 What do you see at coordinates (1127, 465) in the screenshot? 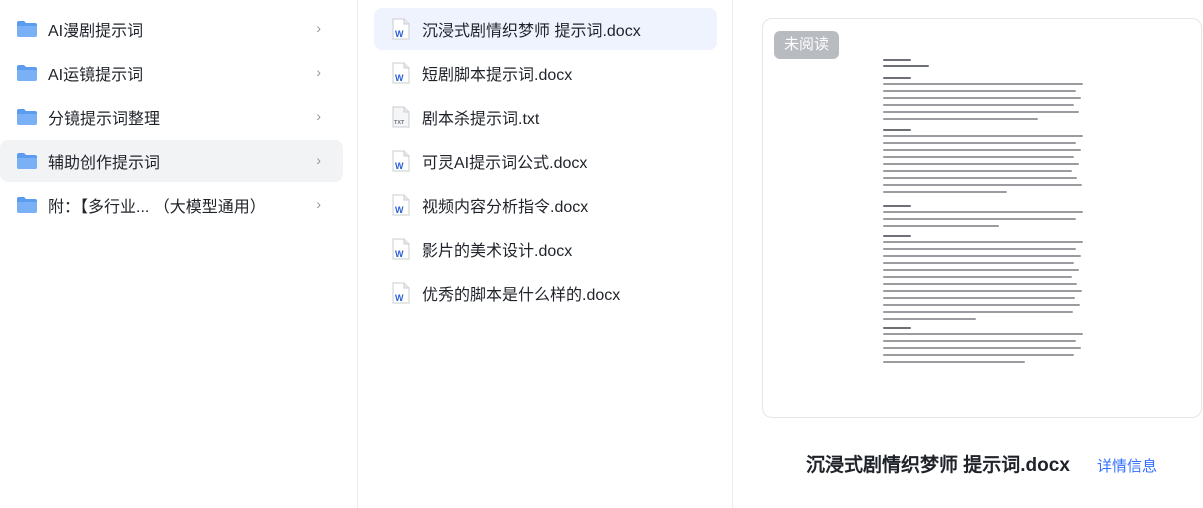
I see `detail-info-link: 详情信息` at bounding box center [1127, 465].